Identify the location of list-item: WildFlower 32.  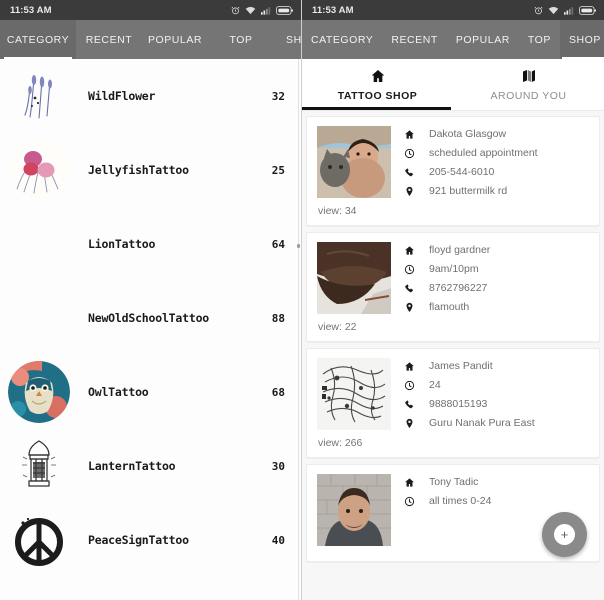
(150, 96).